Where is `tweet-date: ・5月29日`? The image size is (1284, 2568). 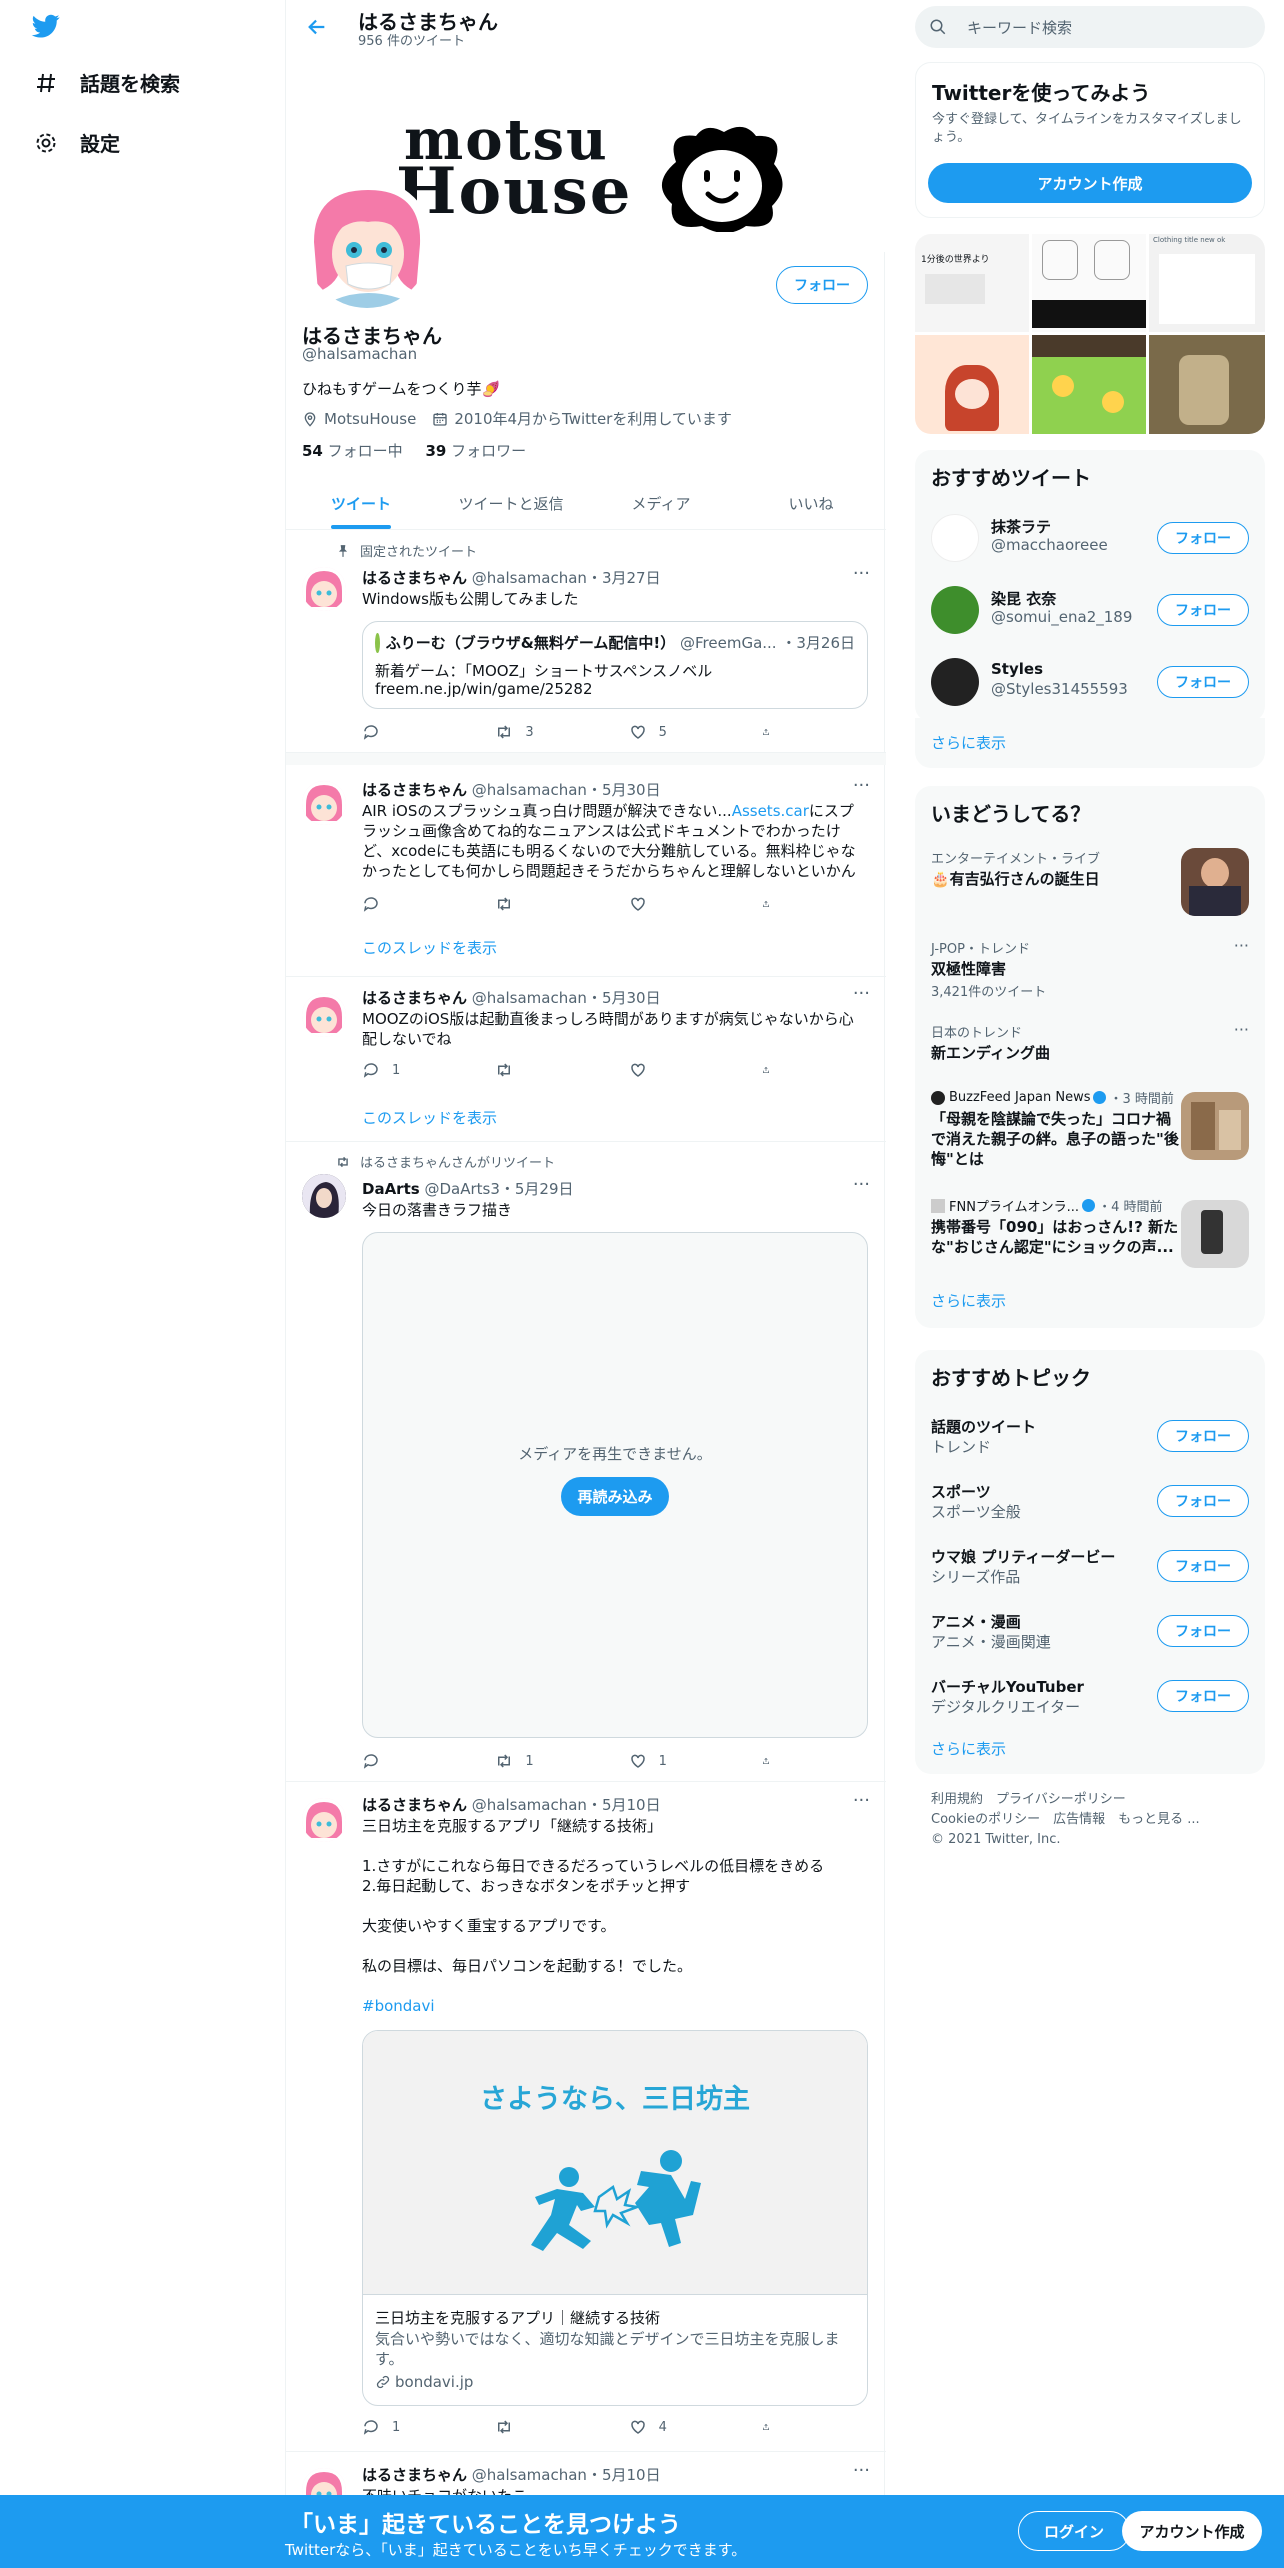
tweet-date: ・5月29日 is located at coordinates (537, 1189).